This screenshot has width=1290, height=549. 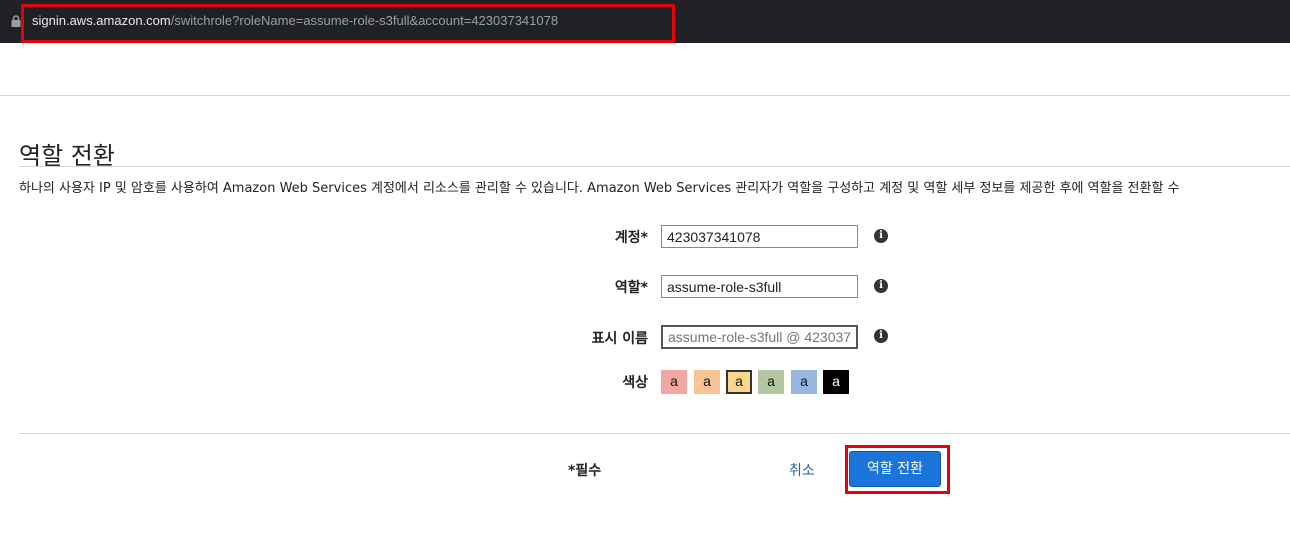 What do you see at coordinates (759, 286) in the screenshot?
I see `role-field` at bounding box center [759, 286].